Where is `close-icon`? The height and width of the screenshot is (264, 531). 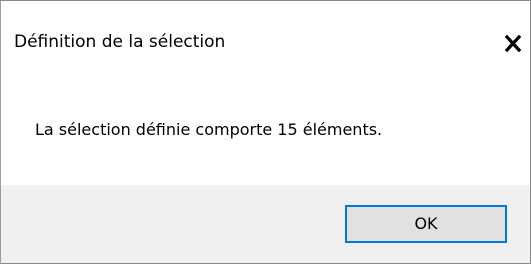
close-icon is located at coordinates (513, 43).